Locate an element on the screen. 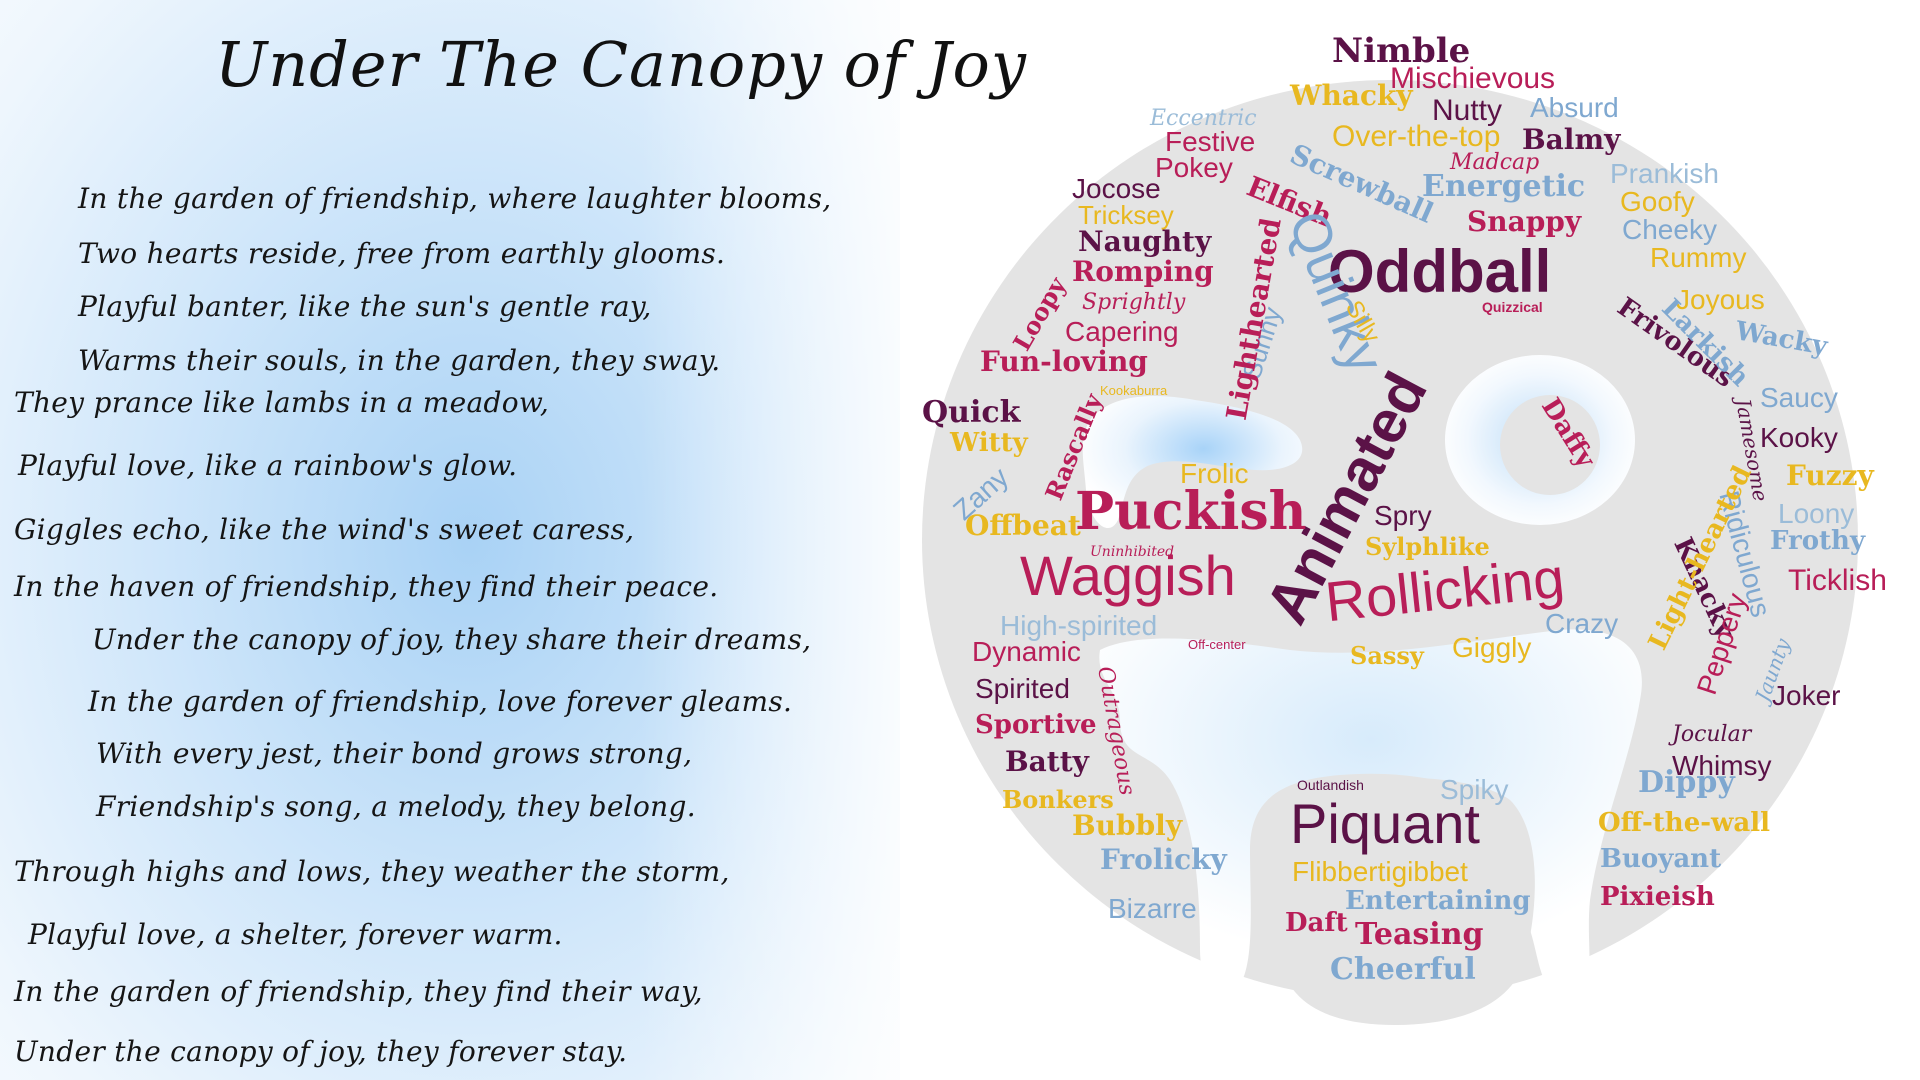 This screenshot has width=1920, height=1080. word: Over-the-top is located at coordinates (1416, 136).